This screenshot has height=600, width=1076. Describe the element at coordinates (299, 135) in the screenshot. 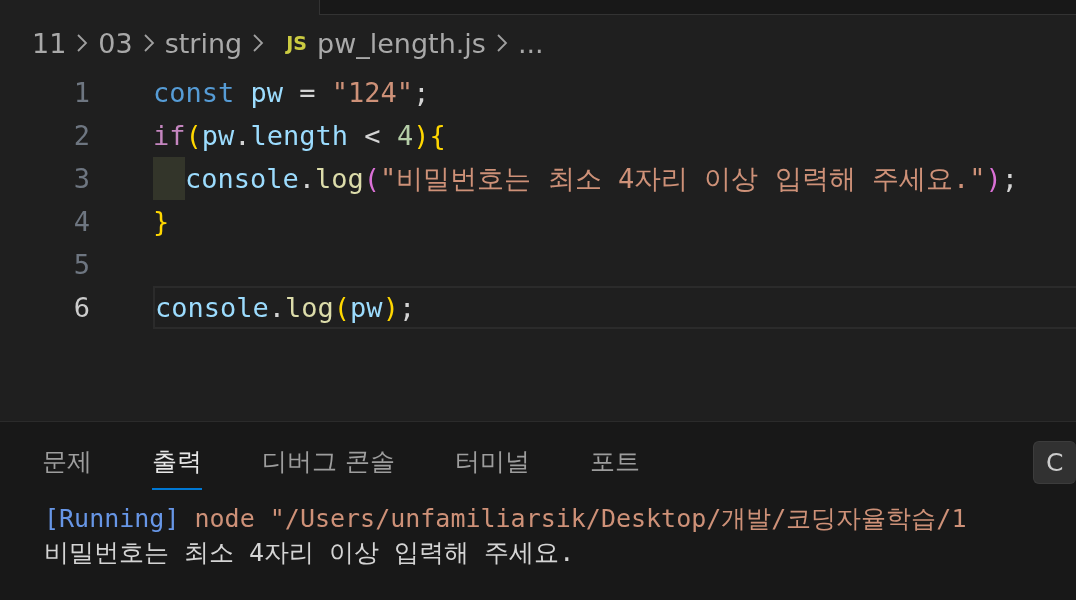

I see `code-line: if(pw.length < 4){` at that location.